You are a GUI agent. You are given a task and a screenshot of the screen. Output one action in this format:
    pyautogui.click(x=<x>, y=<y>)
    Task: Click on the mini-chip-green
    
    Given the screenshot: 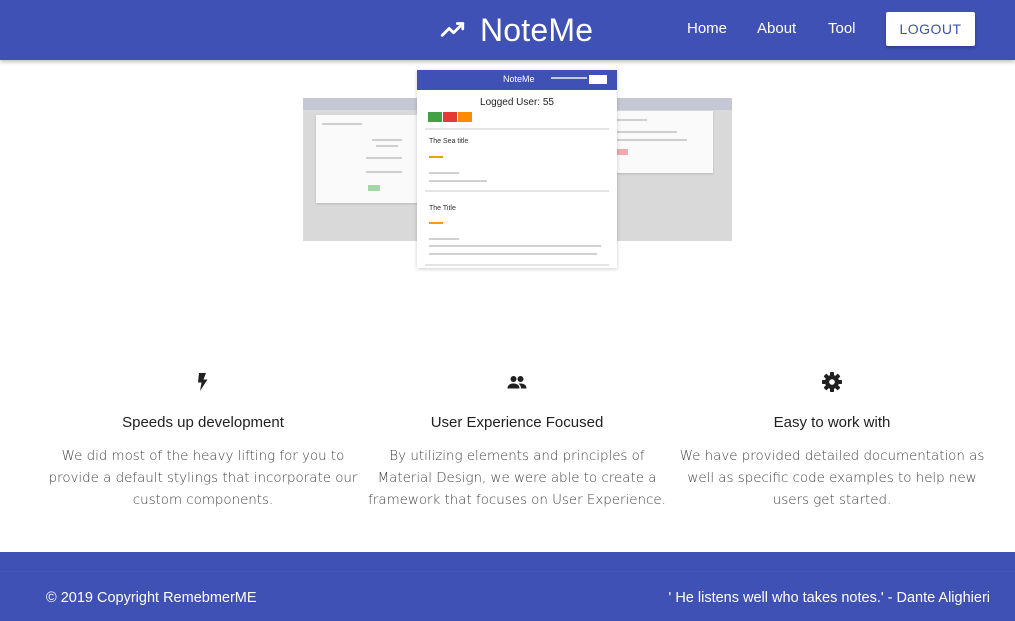 What is the action you would take?
    pyautogui.click(x=435, y=117)
    